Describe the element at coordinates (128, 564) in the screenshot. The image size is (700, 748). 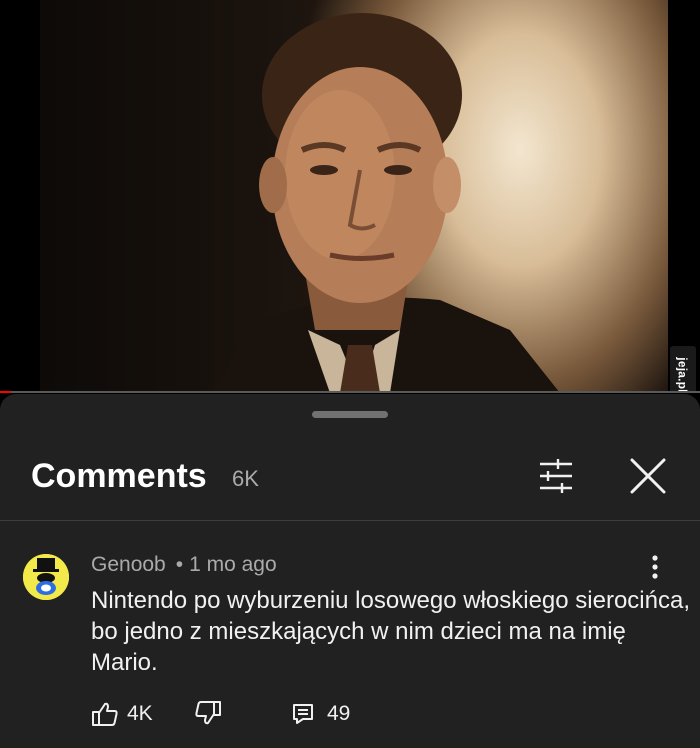
I see `comment-author: Genoob` at that location.